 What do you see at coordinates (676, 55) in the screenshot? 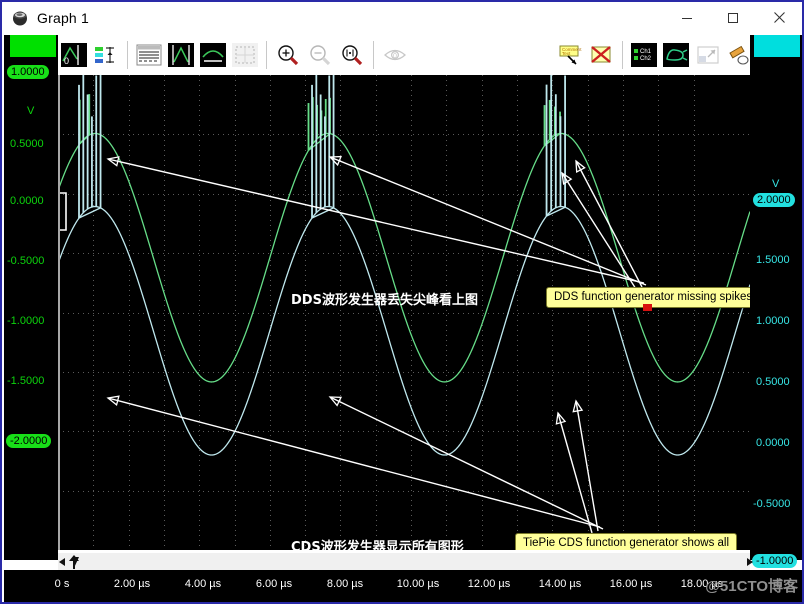
I see `toolbar-xy-scope-icon` at bounding box center [676, 55].